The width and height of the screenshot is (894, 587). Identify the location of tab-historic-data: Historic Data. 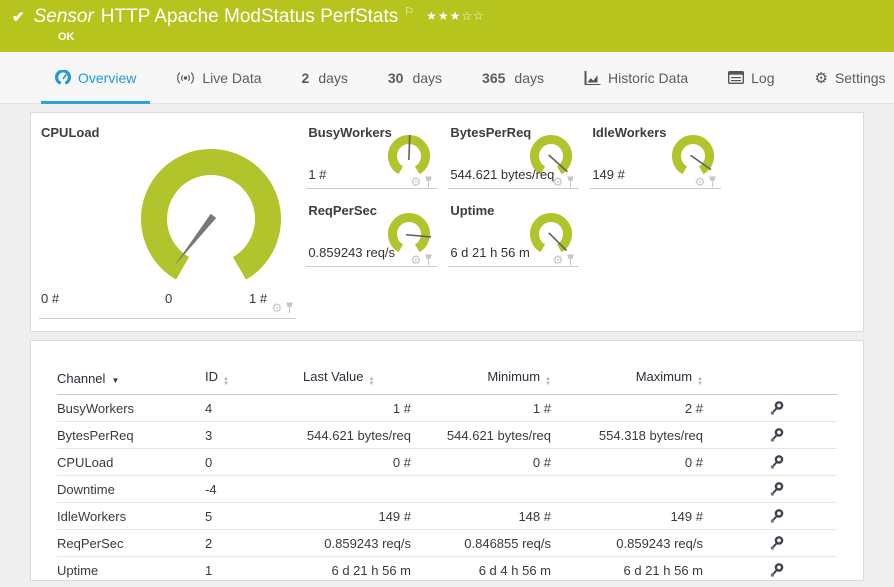
(636, 77).